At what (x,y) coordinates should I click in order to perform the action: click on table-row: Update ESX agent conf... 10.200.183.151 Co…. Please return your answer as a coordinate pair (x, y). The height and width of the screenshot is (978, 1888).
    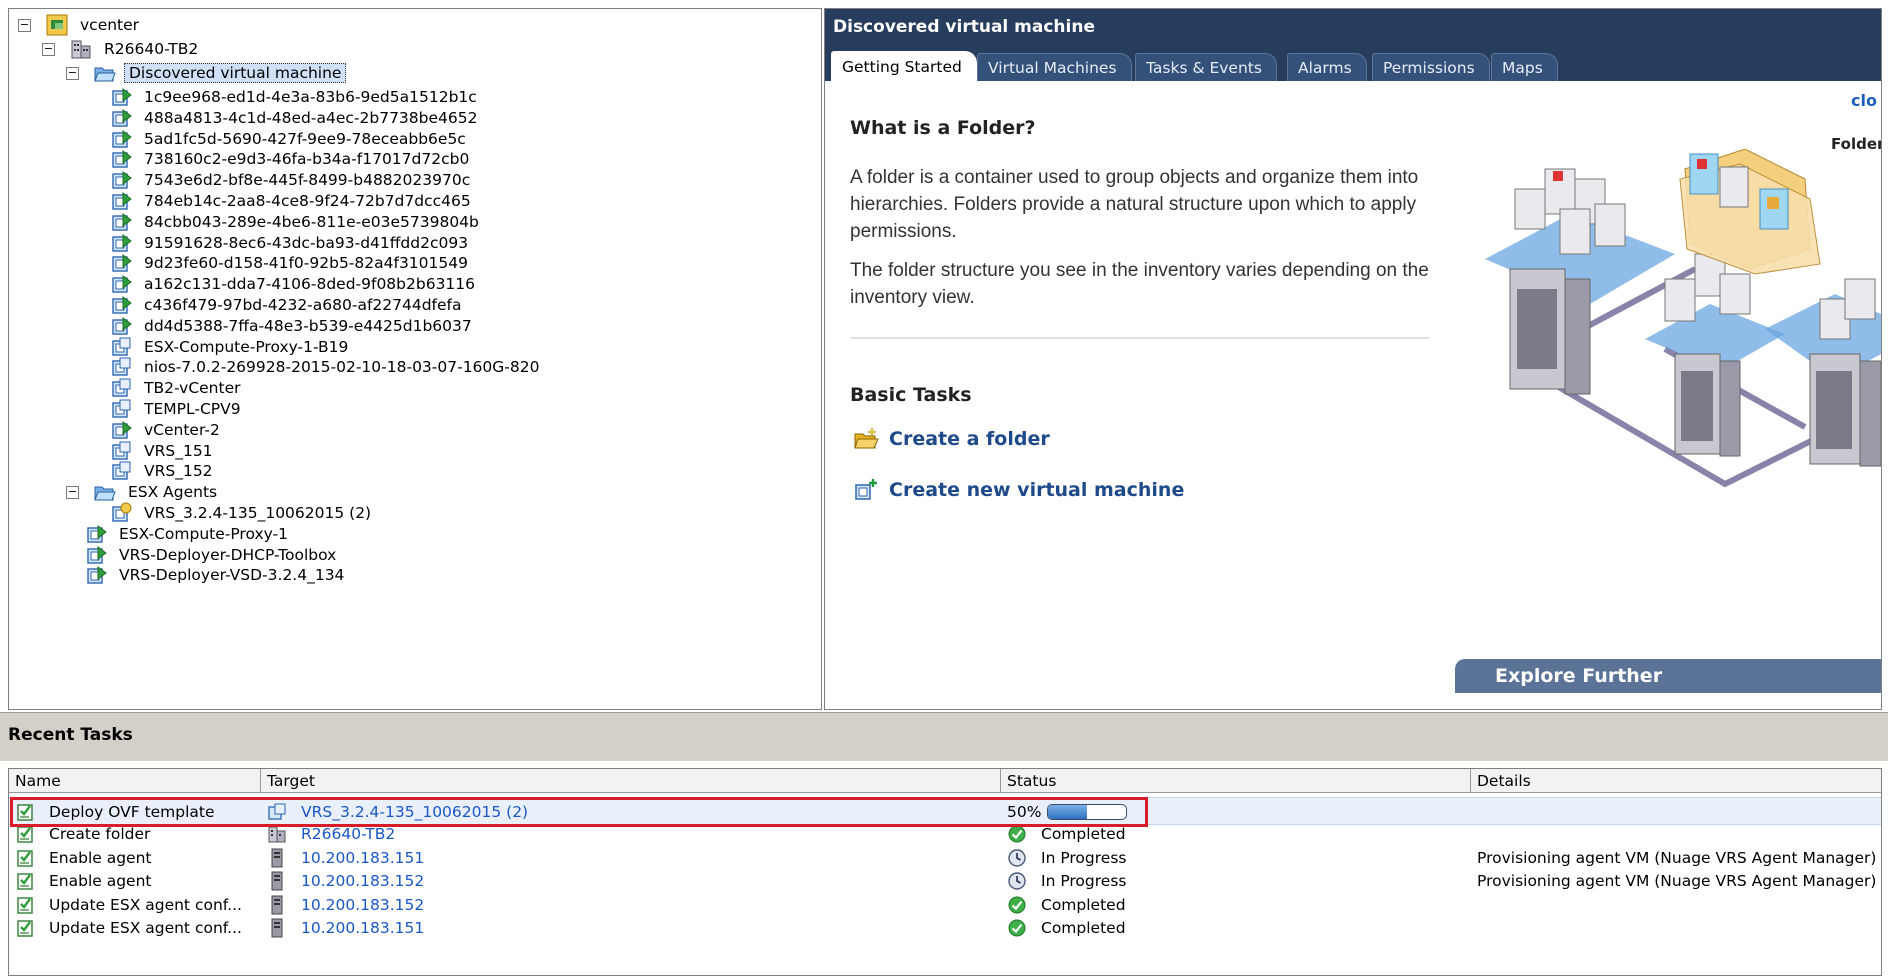
    Looking at the image, I should click on (945, 928).